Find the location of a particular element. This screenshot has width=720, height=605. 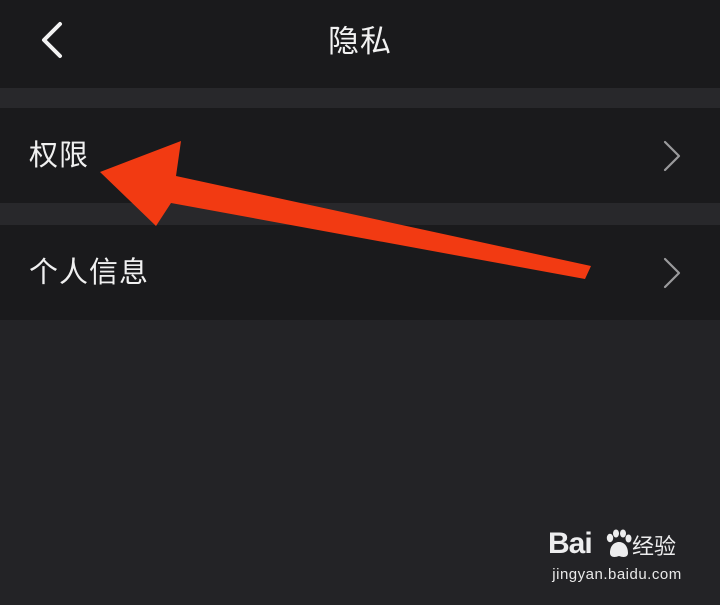

baidu-jingyan-watermark: Bai 经验 jingyan.baidu.com is located at coordinates (617, 556).